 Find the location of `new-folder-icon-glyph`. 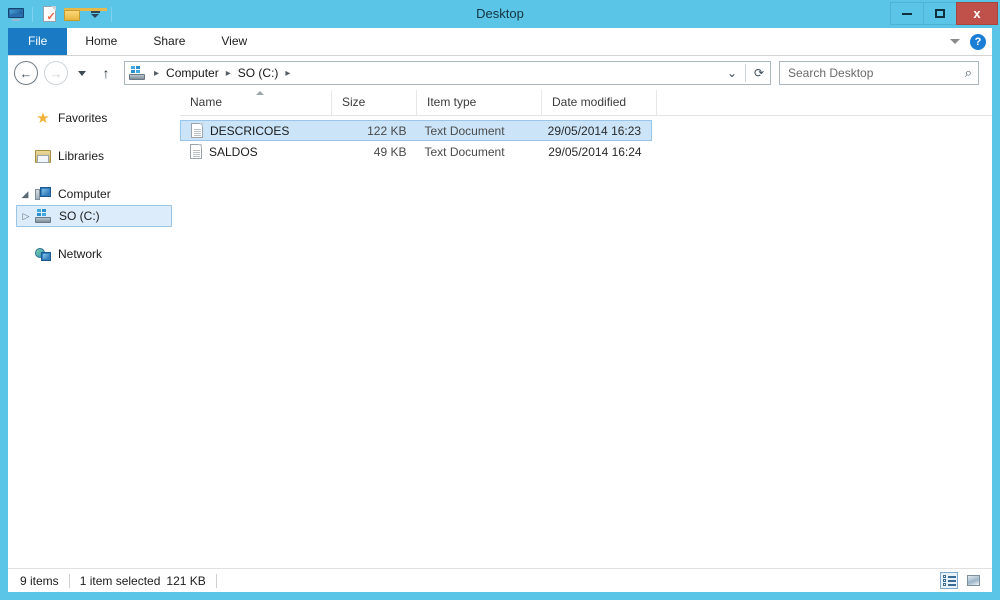

new-folder-icon-glyph is located at coordinates (85, 14).